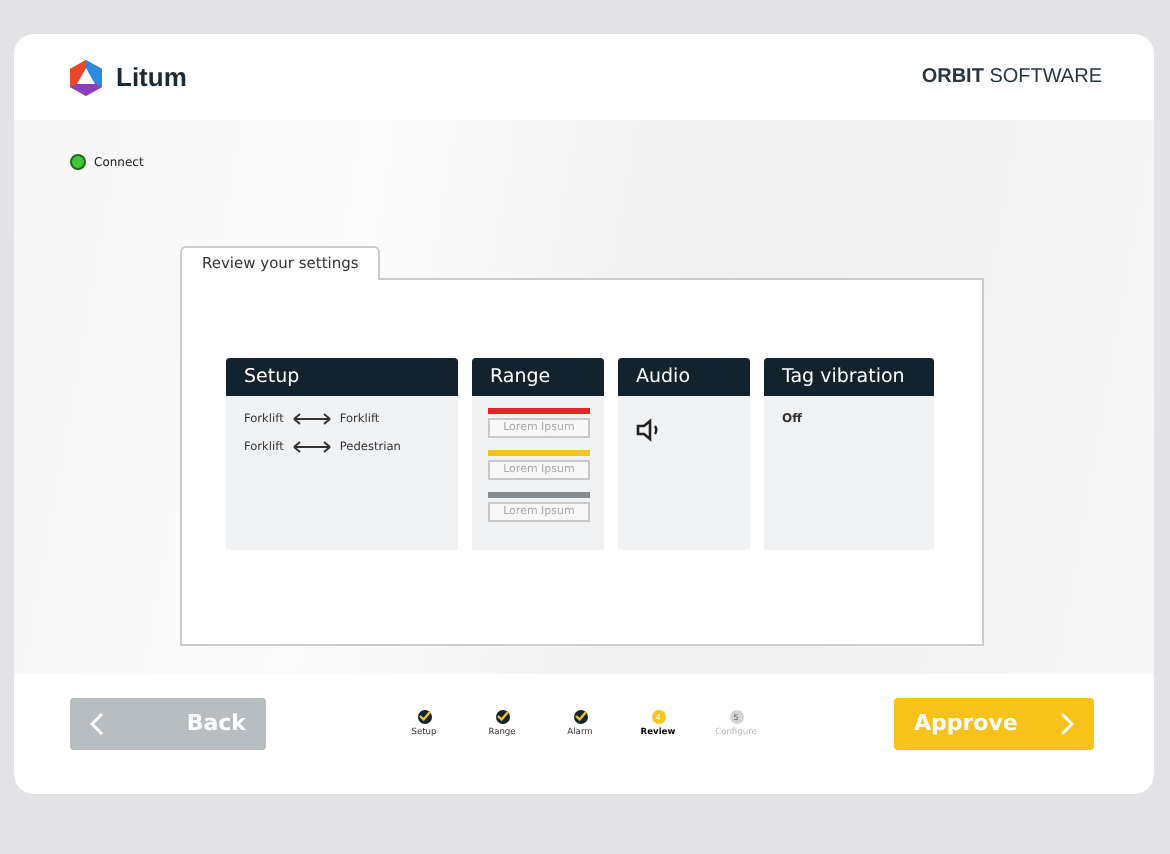  What do you see at coordinates (168, 723) in the screenshot?
I see `back-button: Back` at bounding box center [168, 723].